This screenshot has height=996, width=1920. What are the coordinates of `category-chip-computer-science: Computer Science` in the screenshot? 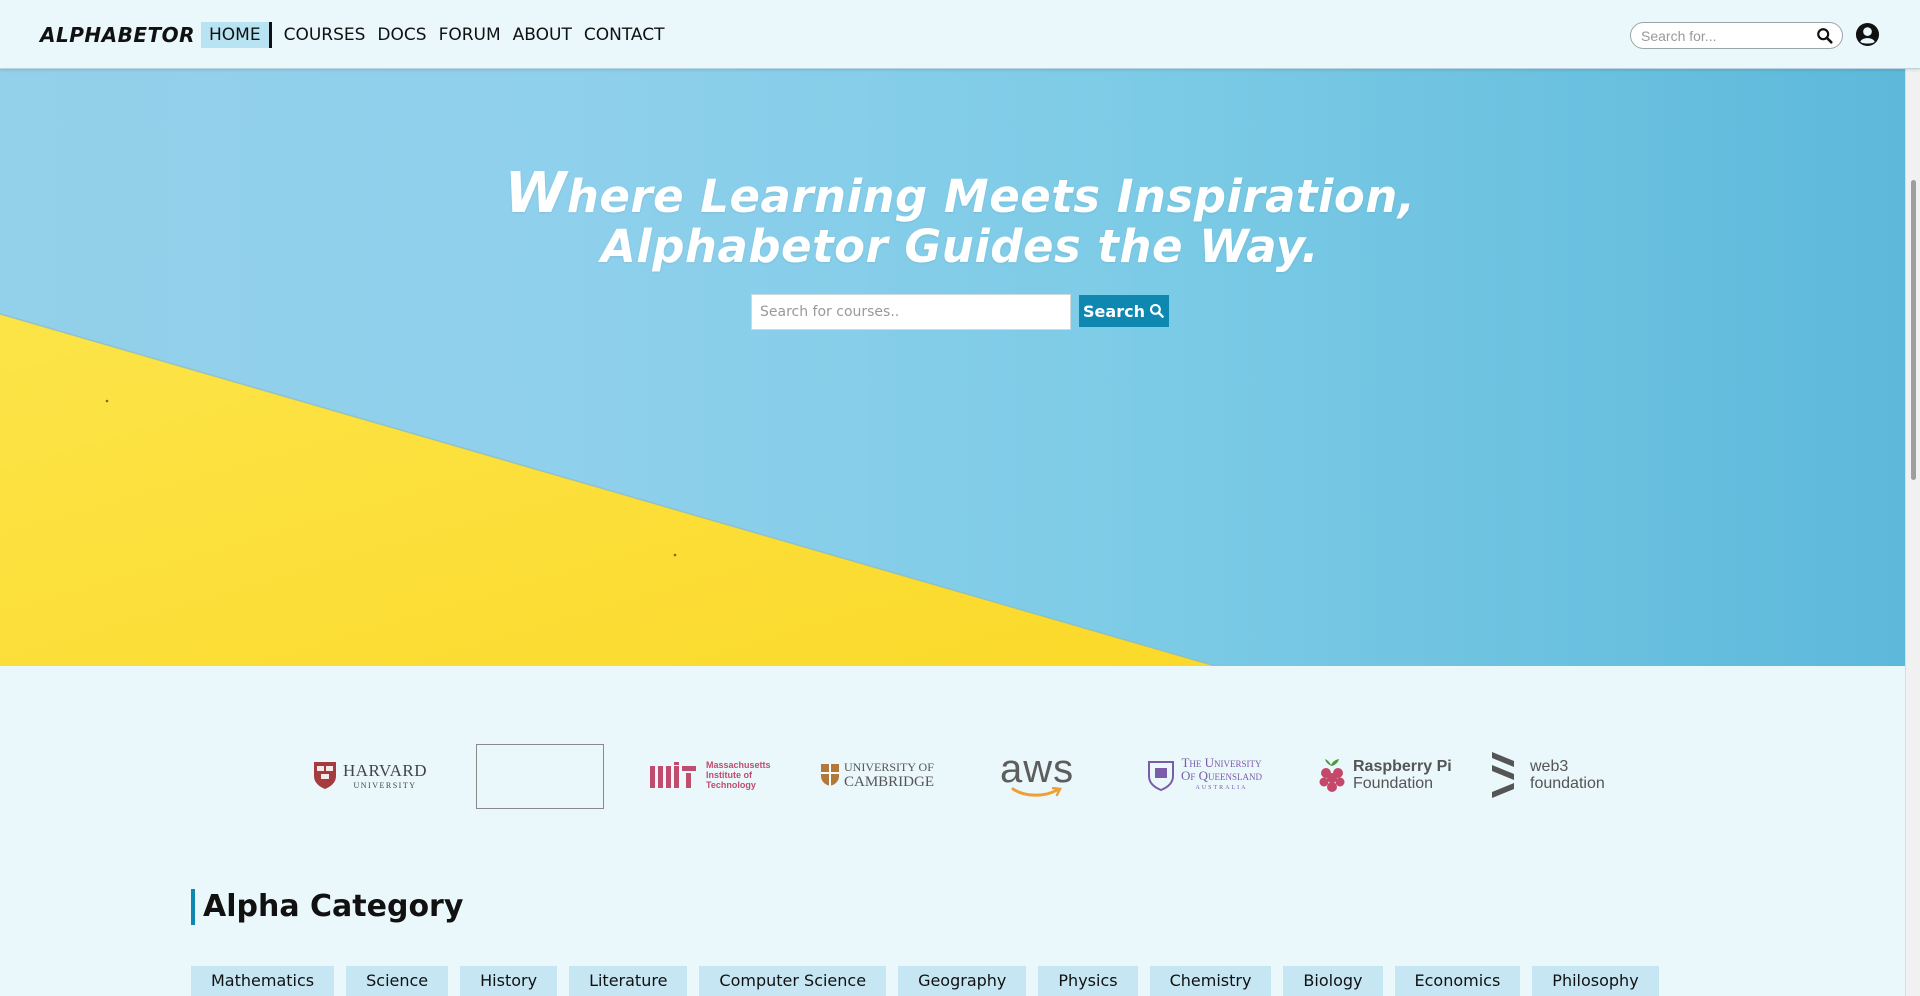 It's located at (793, 981).